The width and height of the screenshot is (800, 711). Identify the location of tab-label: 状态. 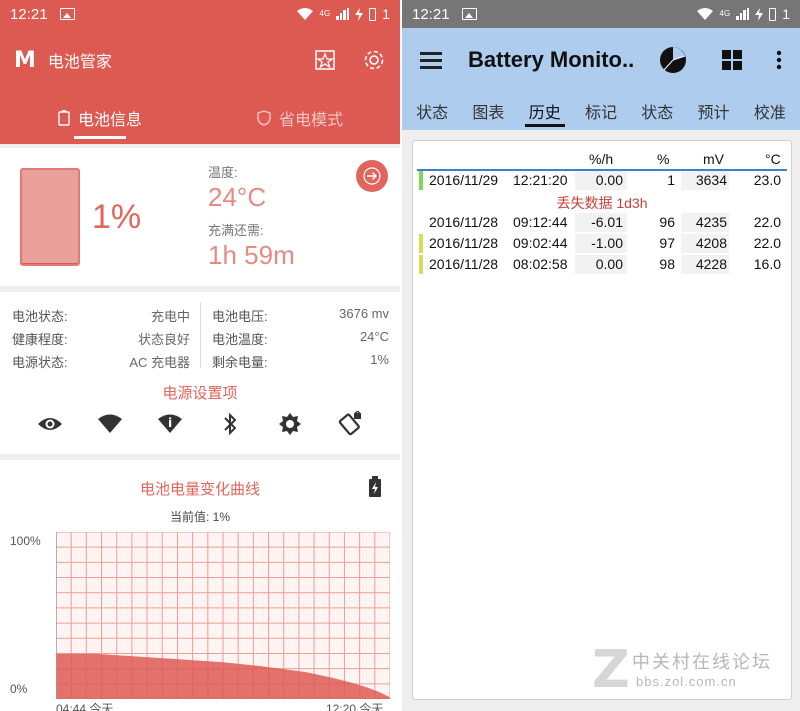
(432, 113).